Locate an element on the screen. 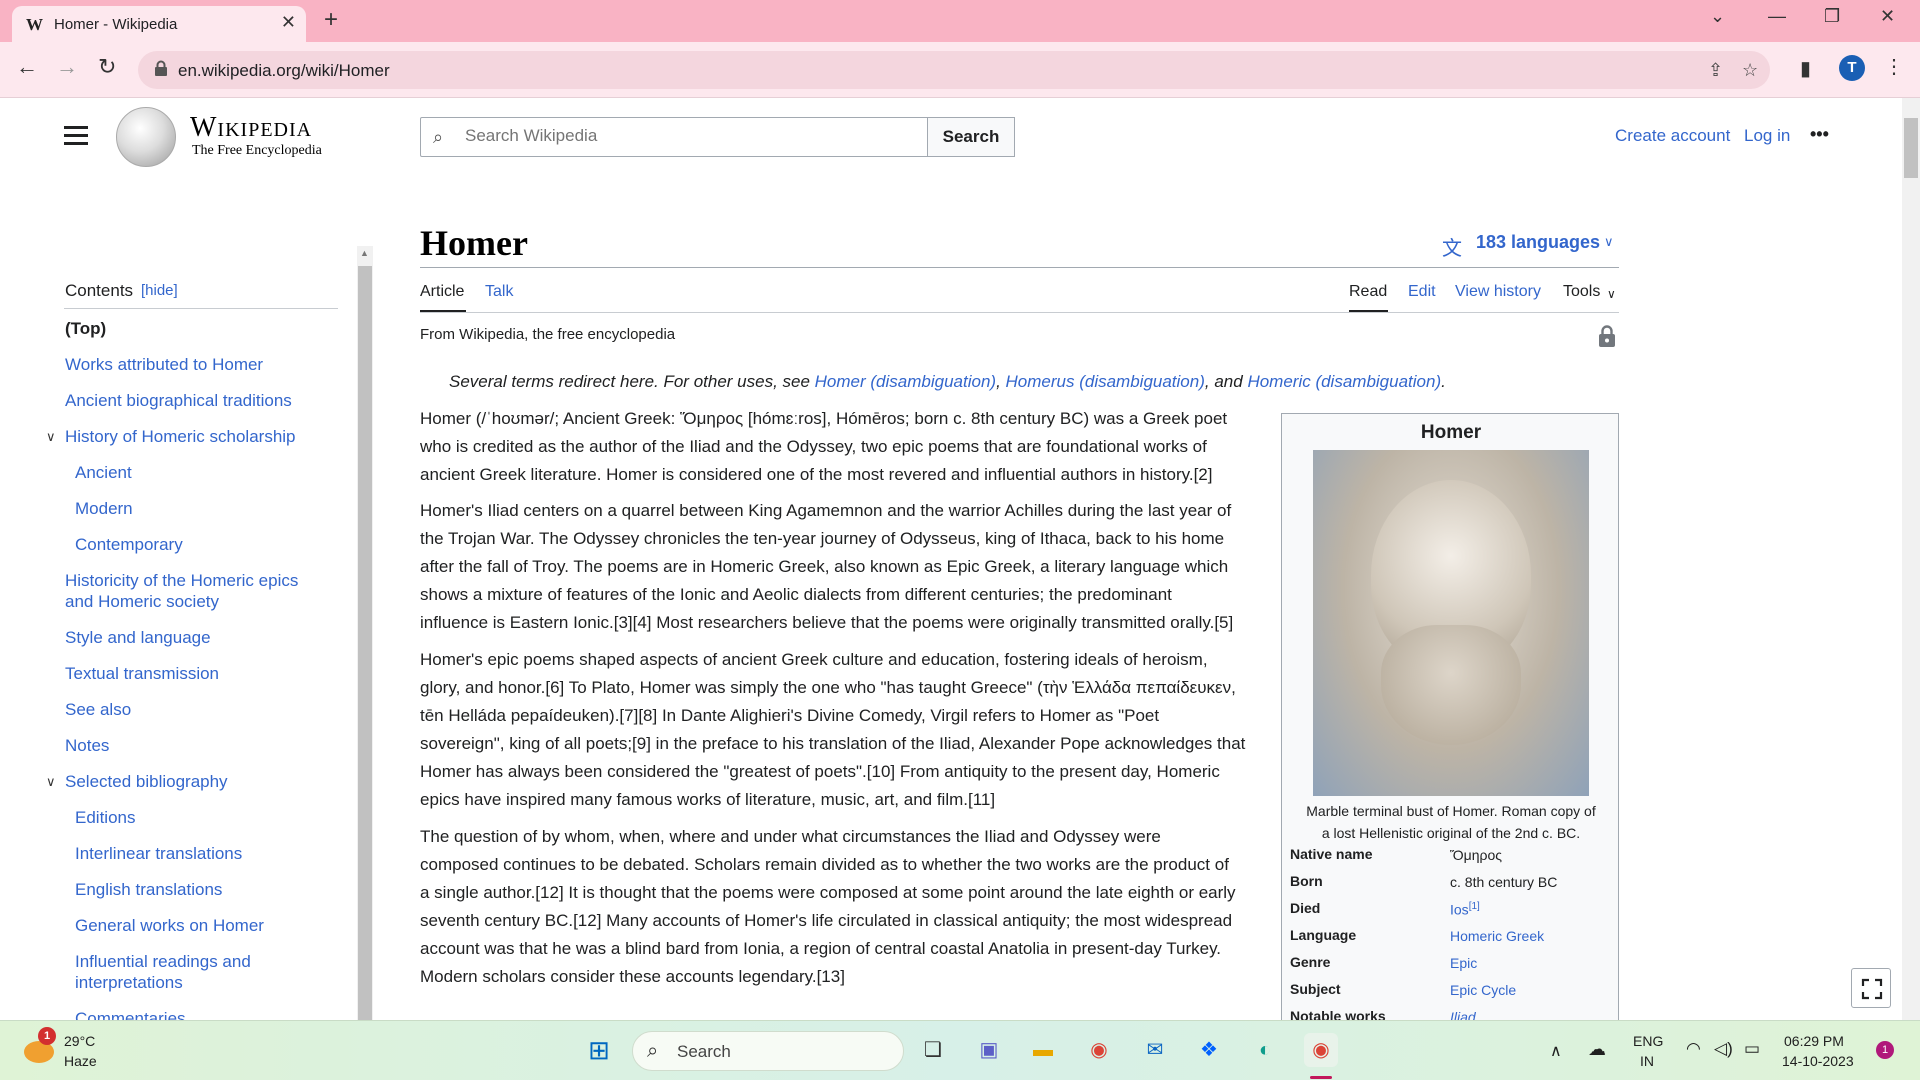  tab-search-icon: ⌄ is located at coordinates (1717, 16).